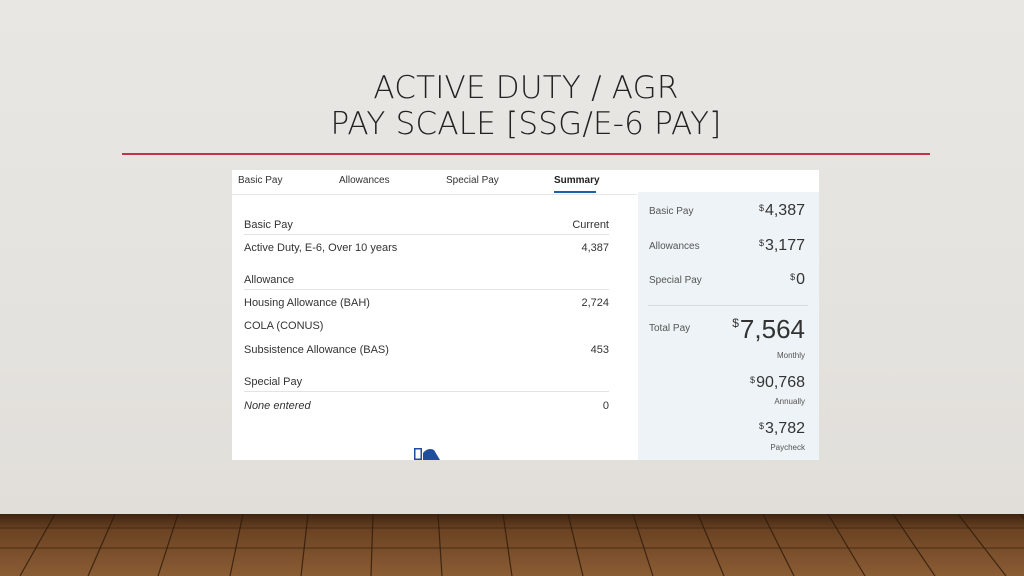 The image size is (1024, 576). I want to click on bah-label: Housing Allowance (BAH), so click(307, 303).